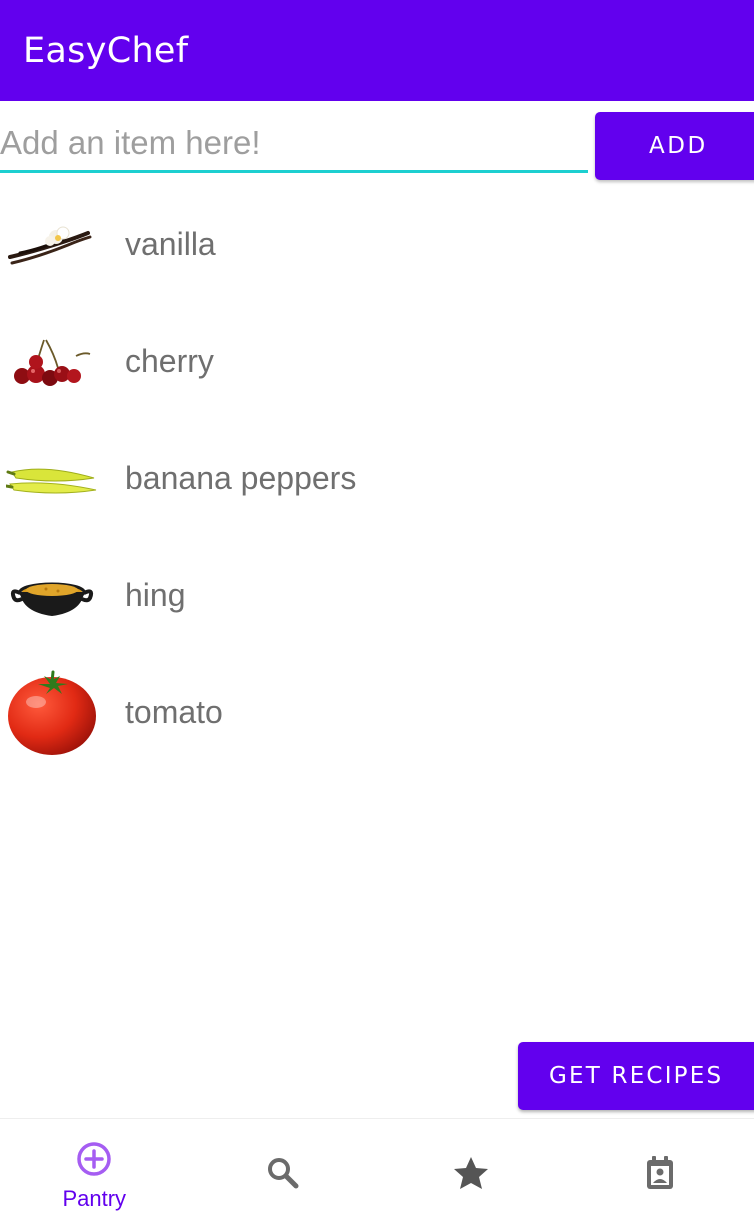 The height and width of the screenshot is (1217, 754). What do you see at coordinates (155, 595) in the screenshot?
I see `item-label: hing` at bounding box center [155, 595].